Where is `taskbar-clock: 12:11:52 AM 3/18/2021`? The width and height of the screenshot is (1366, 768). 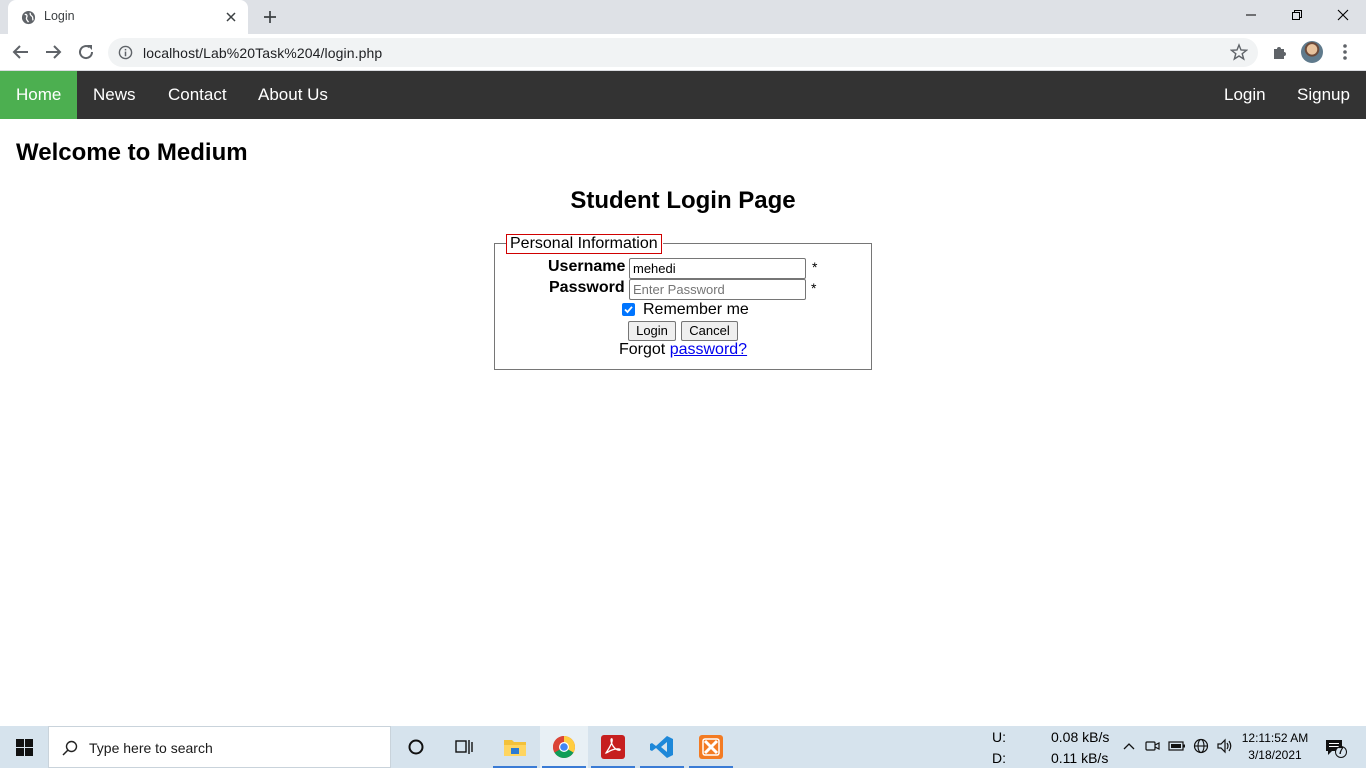 taskbar-clock: 12:11:52 AM 3/18/2021 is located at coordinates (1275, 747).